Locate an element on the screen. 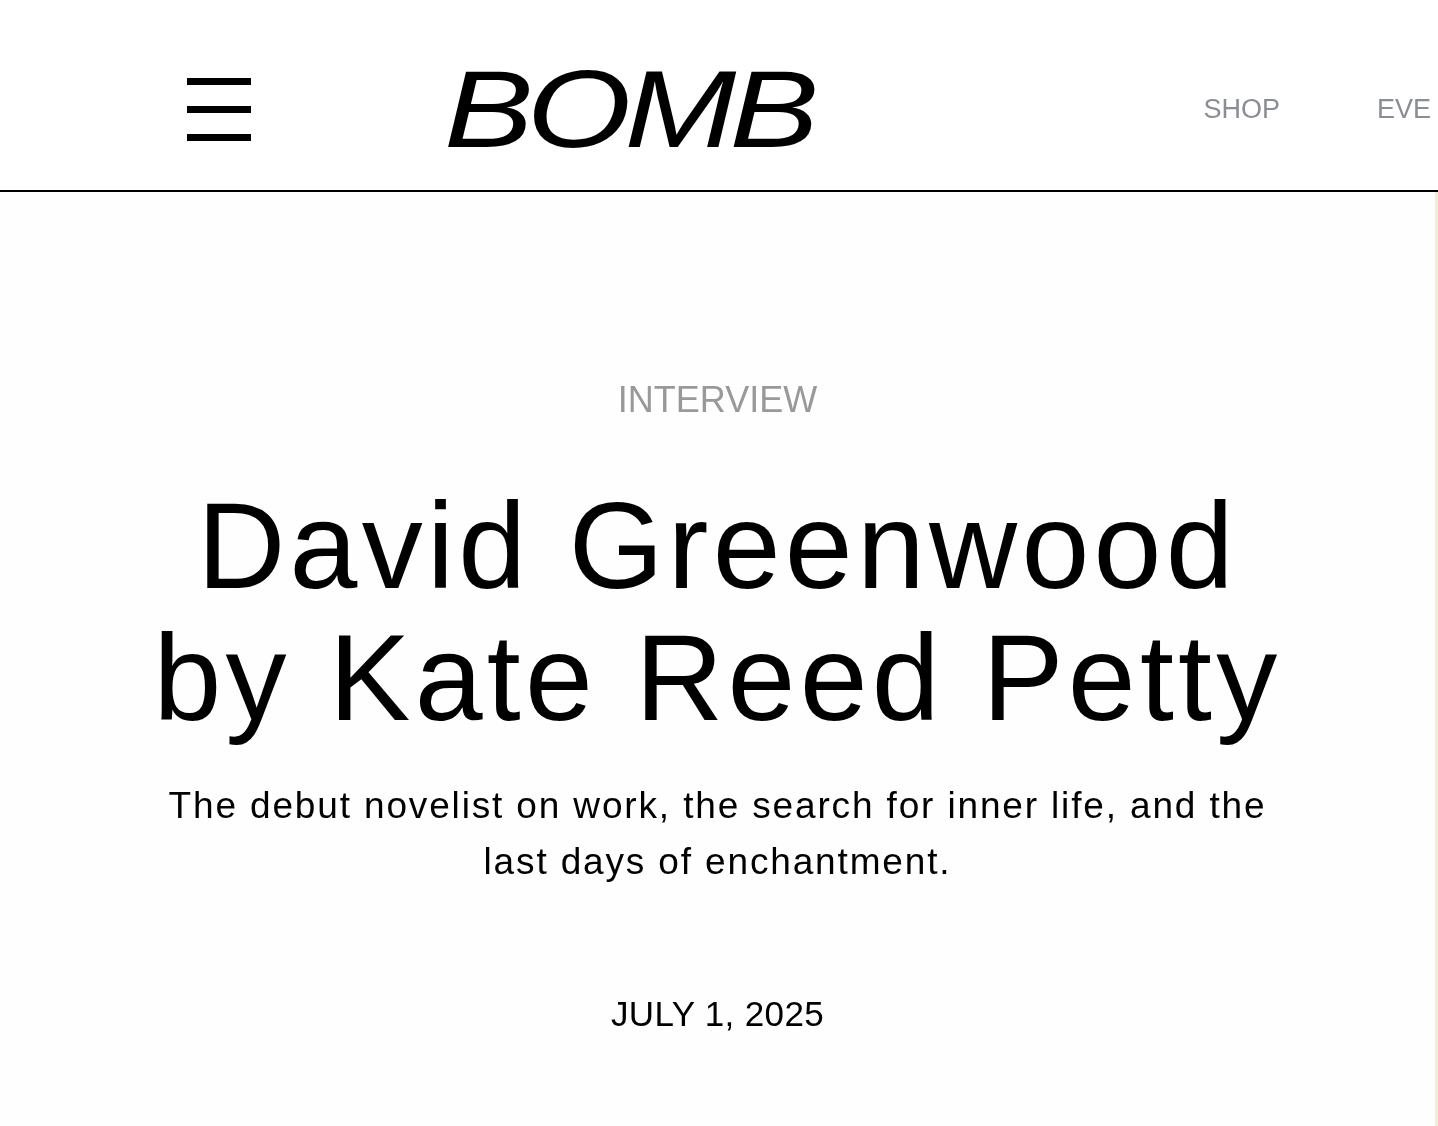  article-subtitle: The debut novelist on work, the search for inner life, and the last days of enchantment. is located at coordinates (717, 834).